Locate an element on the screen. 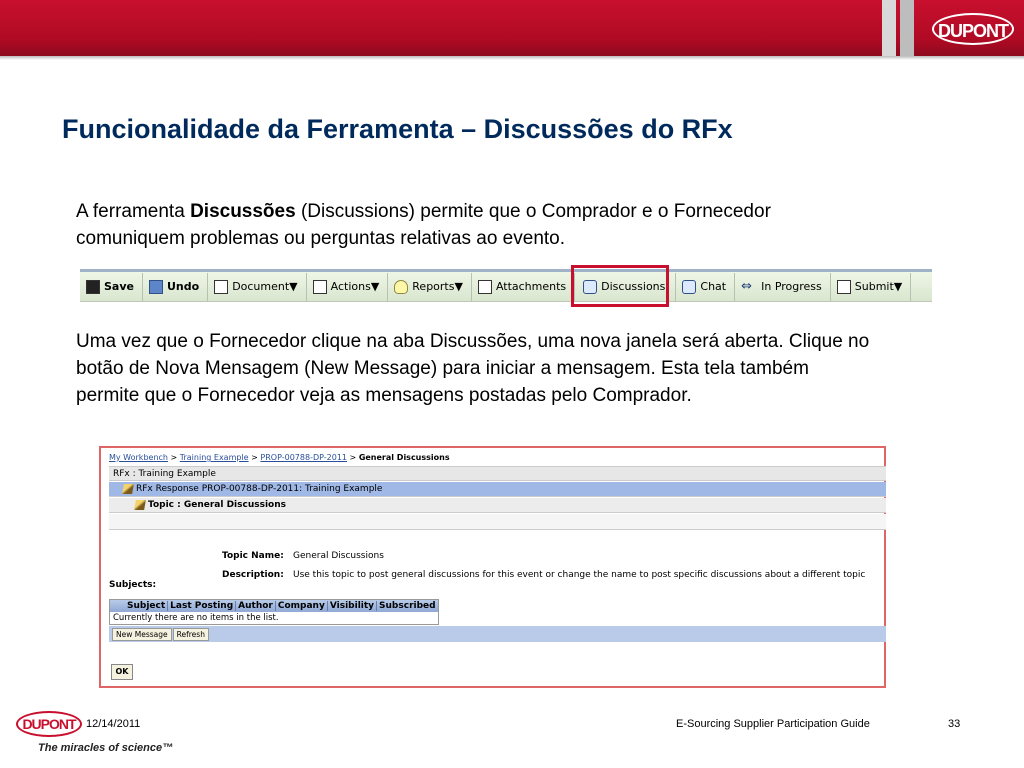 Image resolution: width=1024 pixels, height=768 pixels. reports-label: Reports▼ is located at coordinates (437, 286).